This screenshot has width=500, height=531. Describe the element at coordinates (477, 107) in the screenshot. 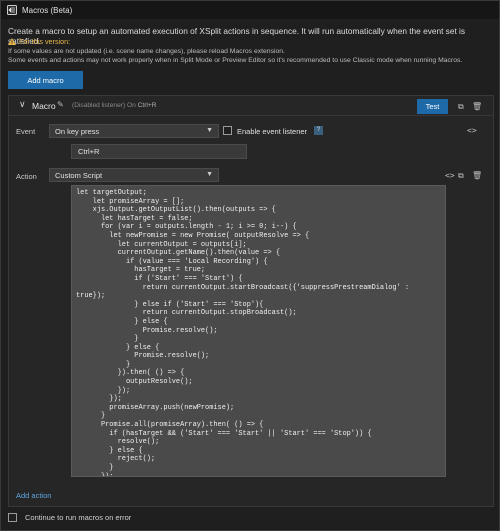

I see `delete-macro-icon: 🗑` at that location.